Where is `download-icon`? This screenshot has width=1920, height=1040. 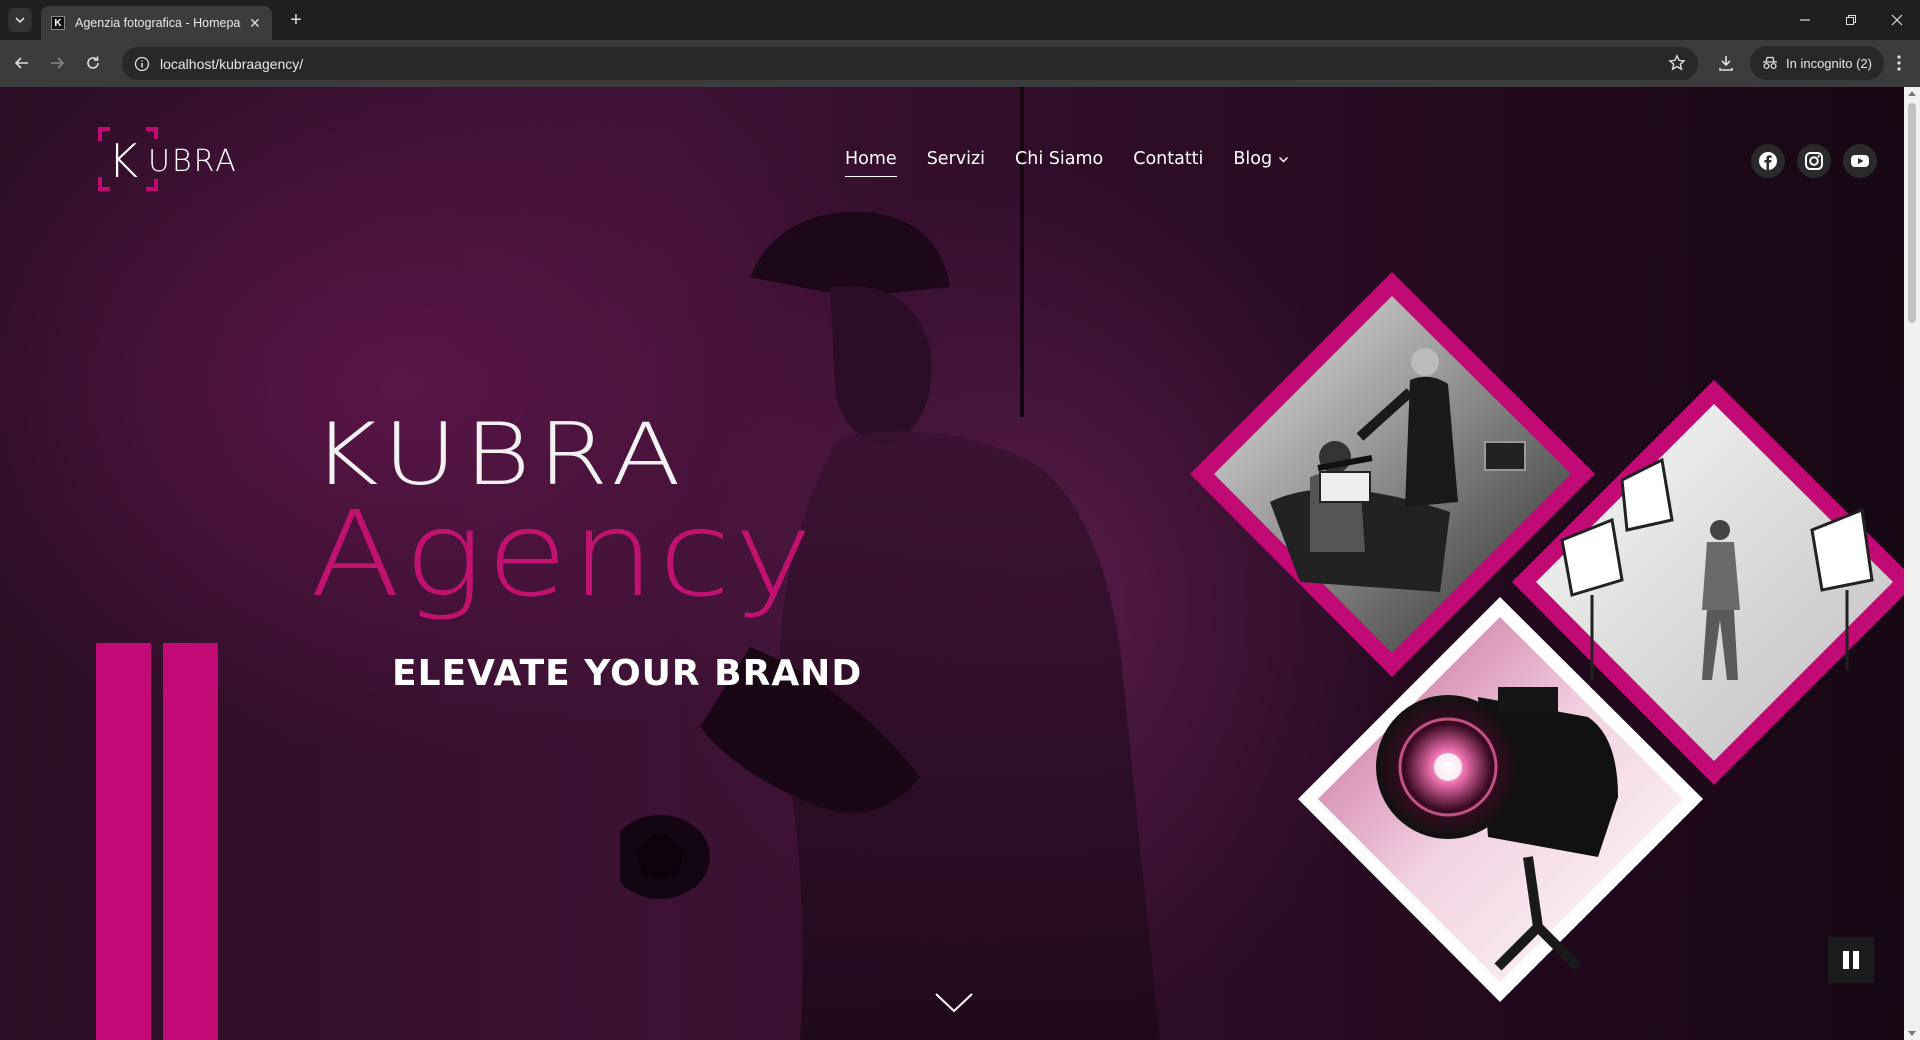 download-icon is located at coordinates (1726, 63).